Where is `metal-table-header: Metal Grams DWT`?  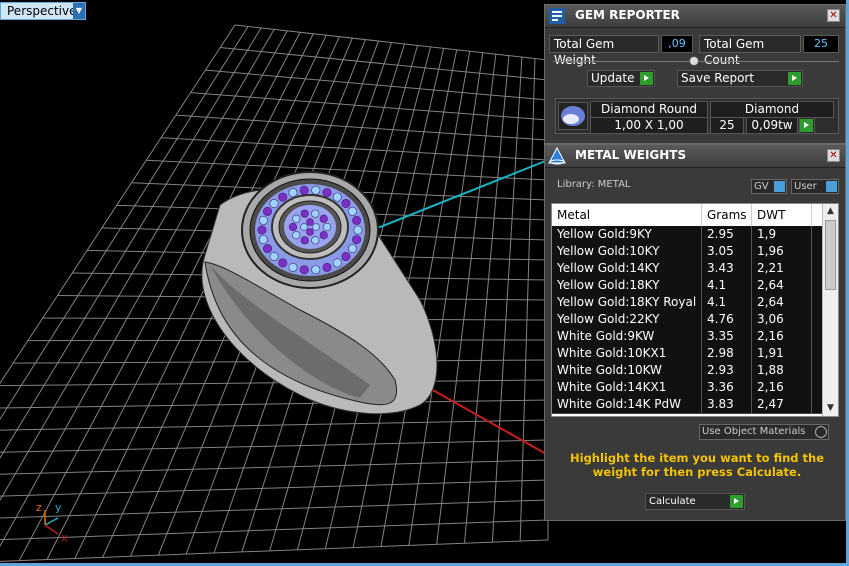 metal-table-header: Metal Grams DWT is located at coordinates (688, 215).